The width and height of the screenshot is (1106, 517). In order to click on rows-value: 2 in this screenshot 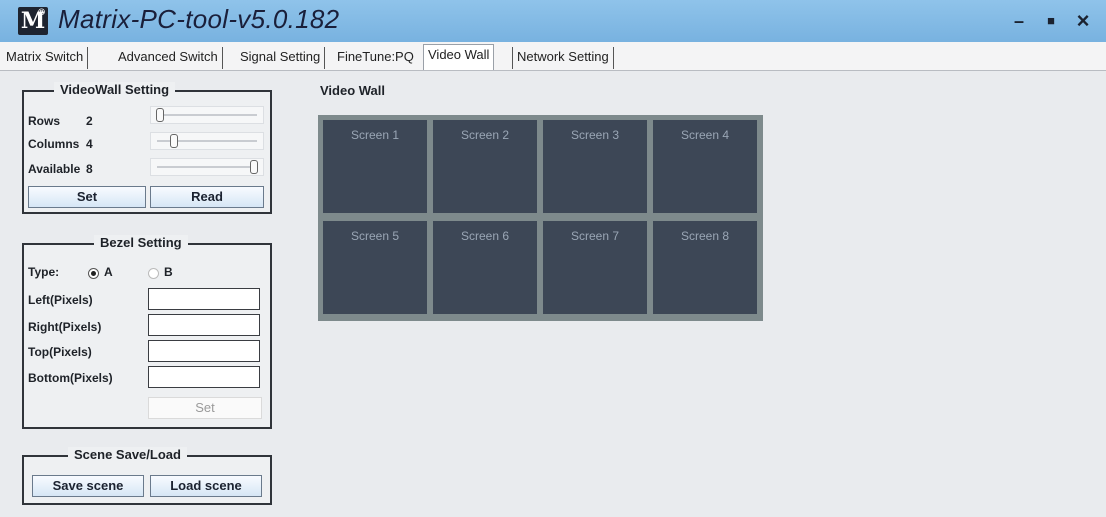, I will do `click(89, 121)`.